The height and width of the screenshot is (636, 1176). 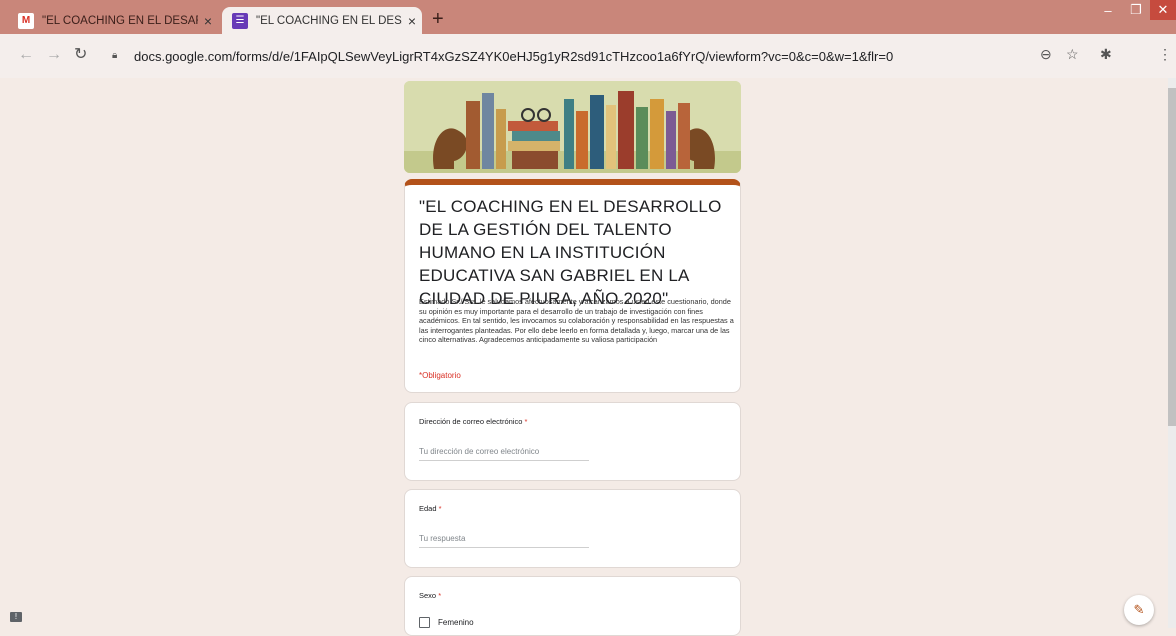 What do you see at coordinates (504, 454) in the screenshot?
I see `email-field: Tu dirección de correo electrónico` at bounding box center [504, 454].